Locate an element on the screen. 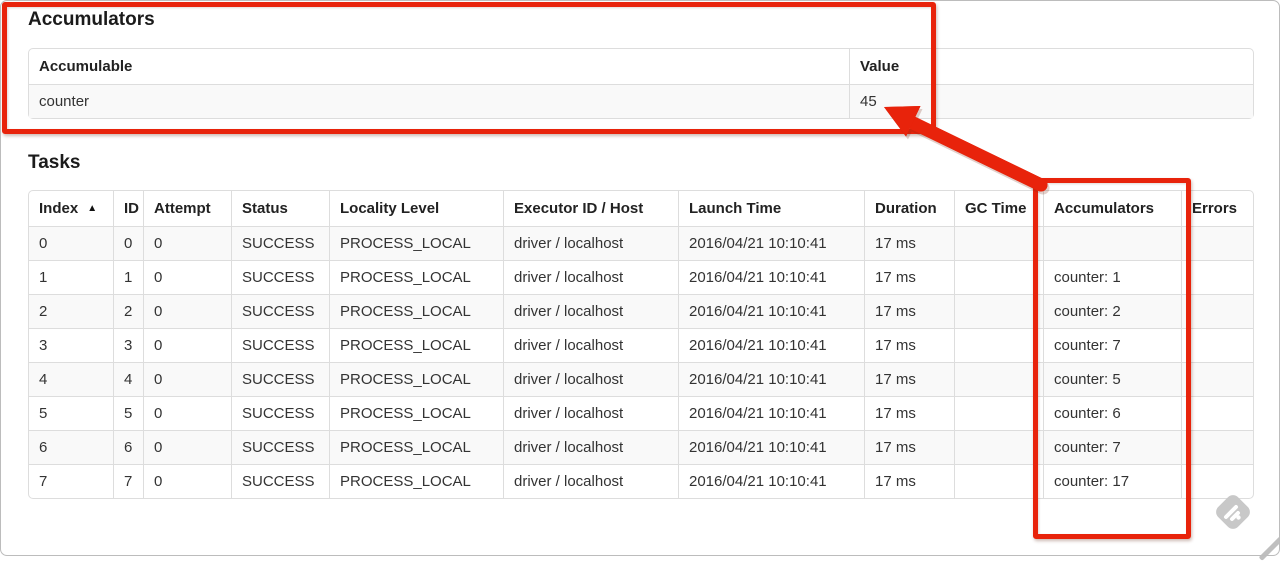 This screenshot has width=1280, height=561. task-accumulators-cell: counter: 17 is located at coordinates (1112, 481).